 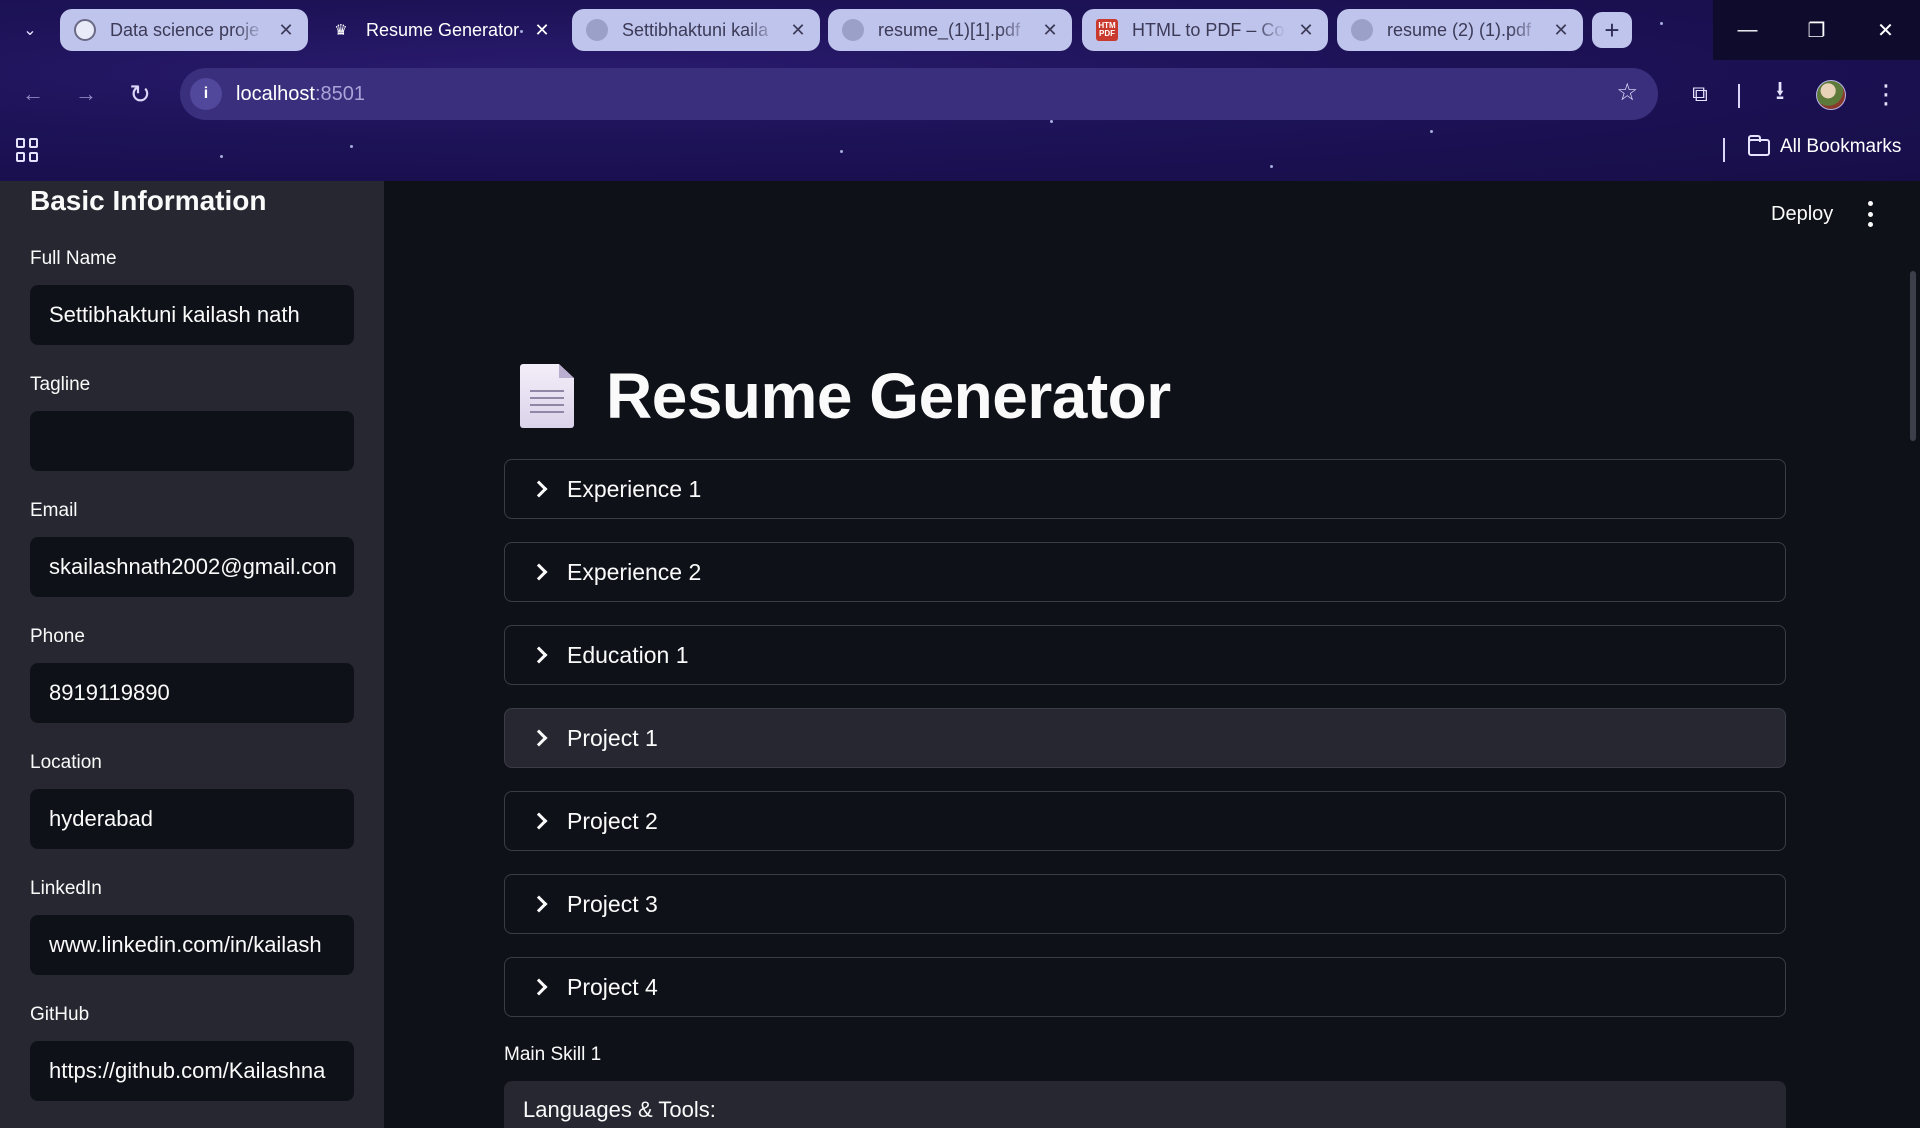 I want to click on bookmark-star-icon: ☆, so click(x=1627, y=92).